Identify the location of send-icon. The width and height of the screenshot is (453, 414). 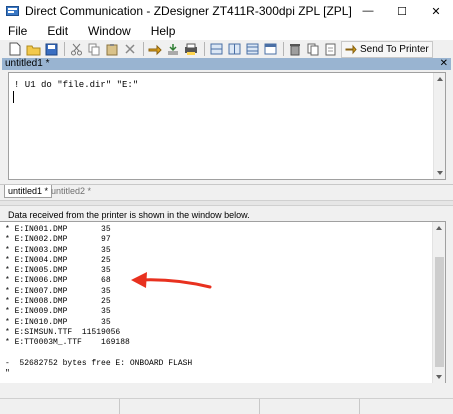
(351, 49).